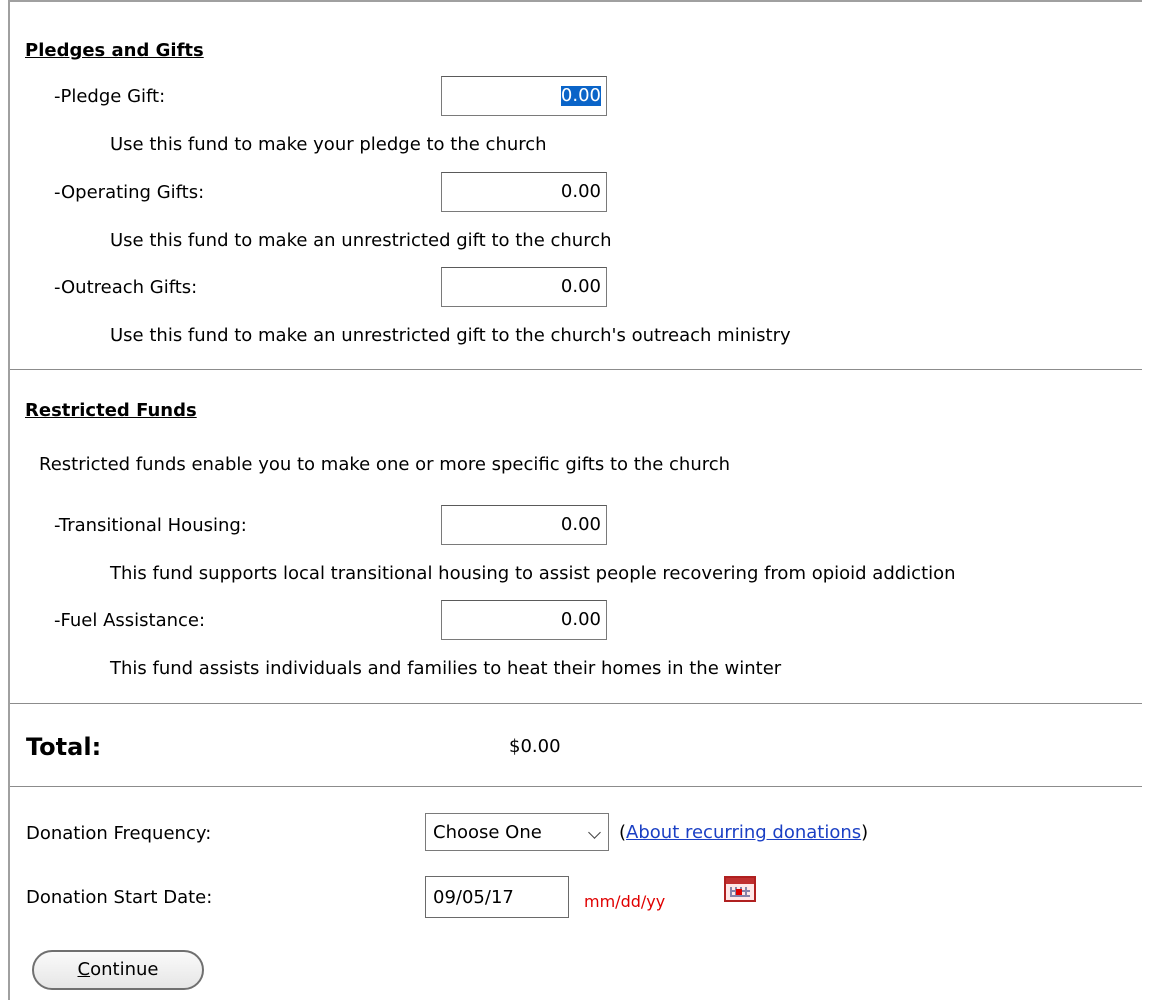 This screenshot has width=1170, height=1000. What do you see at coordinates (575, 1) in the screenshot?
I see `top-border` at bounding box center [575, 1].